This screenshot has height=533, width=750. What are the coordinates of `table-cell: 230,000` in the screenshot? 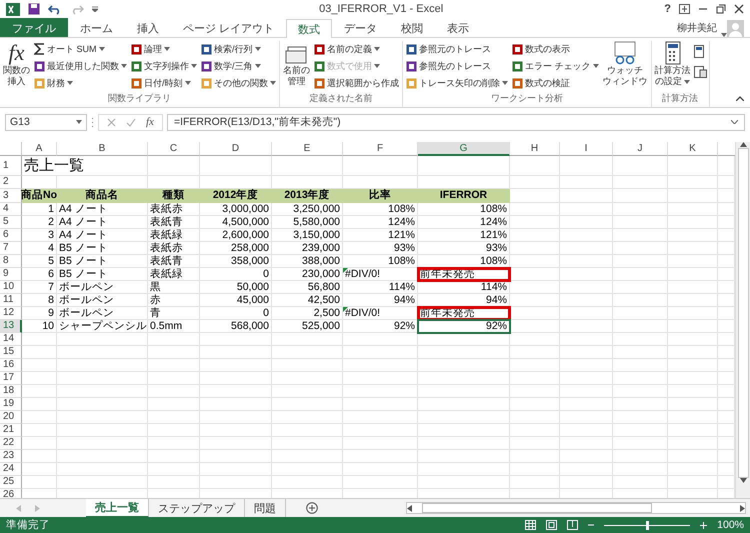 It's located at (307, 274).